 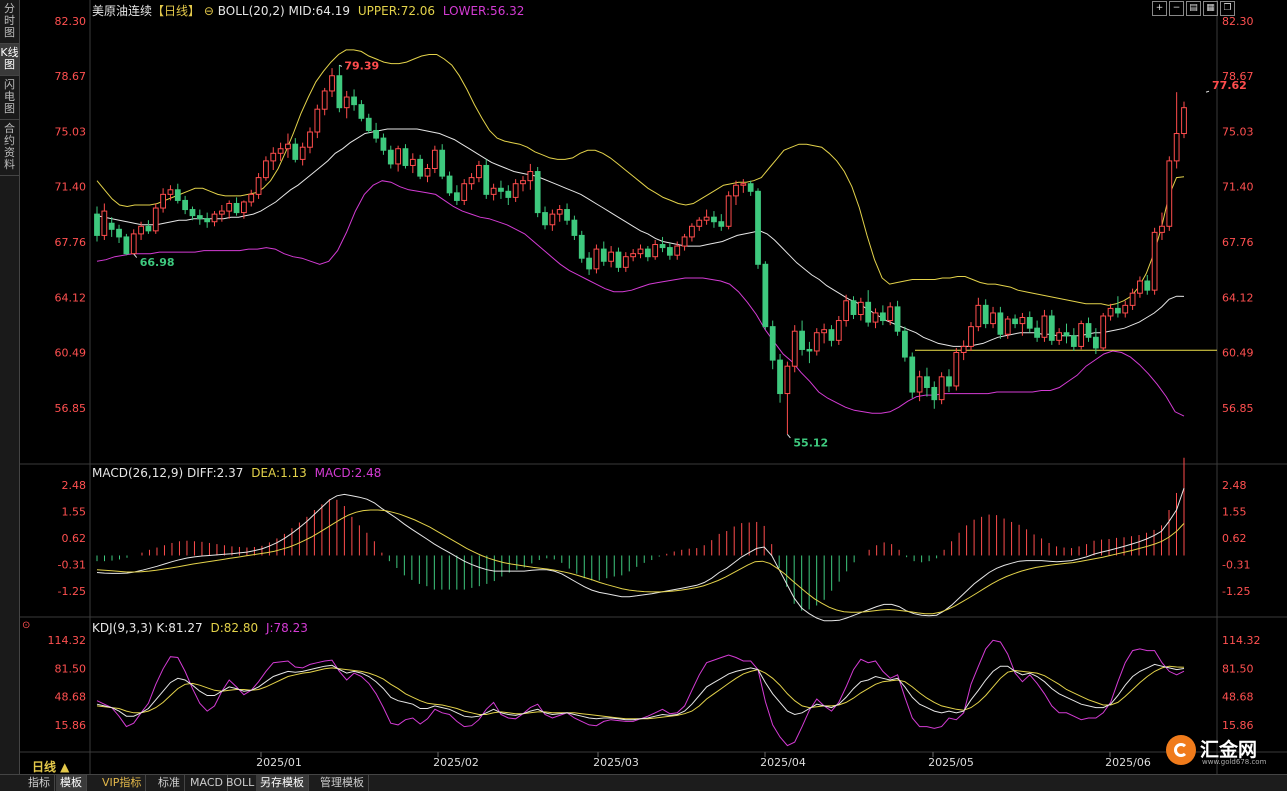 What do you see at coordinates (1238, 132) in the screenshot?
I see `y-tick-label-right: 75.03` at bounding box center [1238, 132].